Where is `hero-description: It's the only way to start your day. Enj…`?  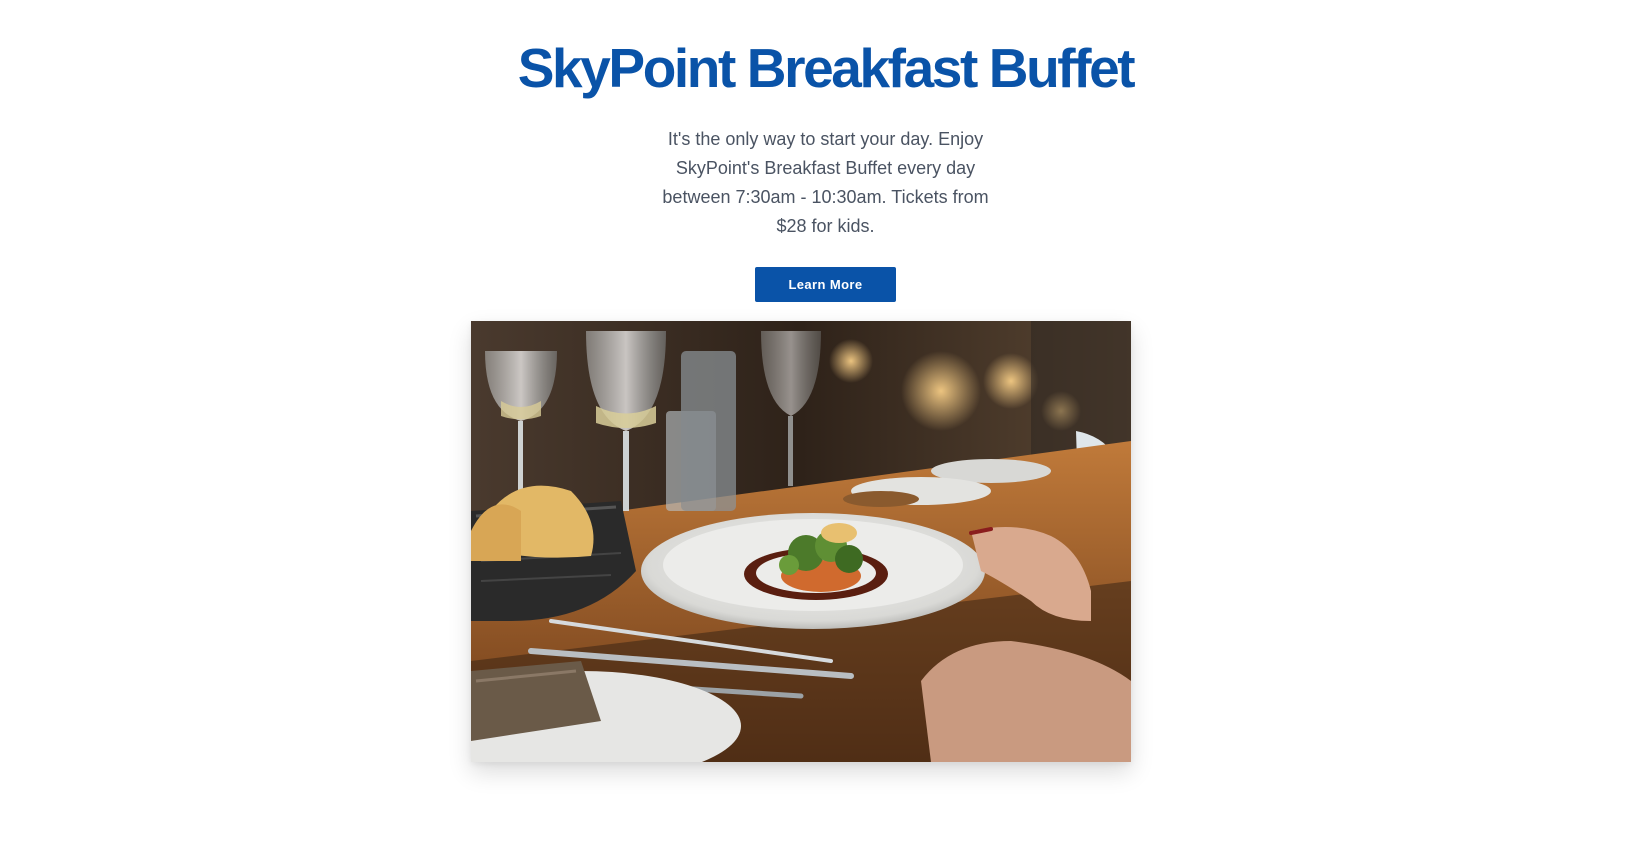 hero-description: It's the only way to start your day. Enj… is located at coordinates (825, 182).